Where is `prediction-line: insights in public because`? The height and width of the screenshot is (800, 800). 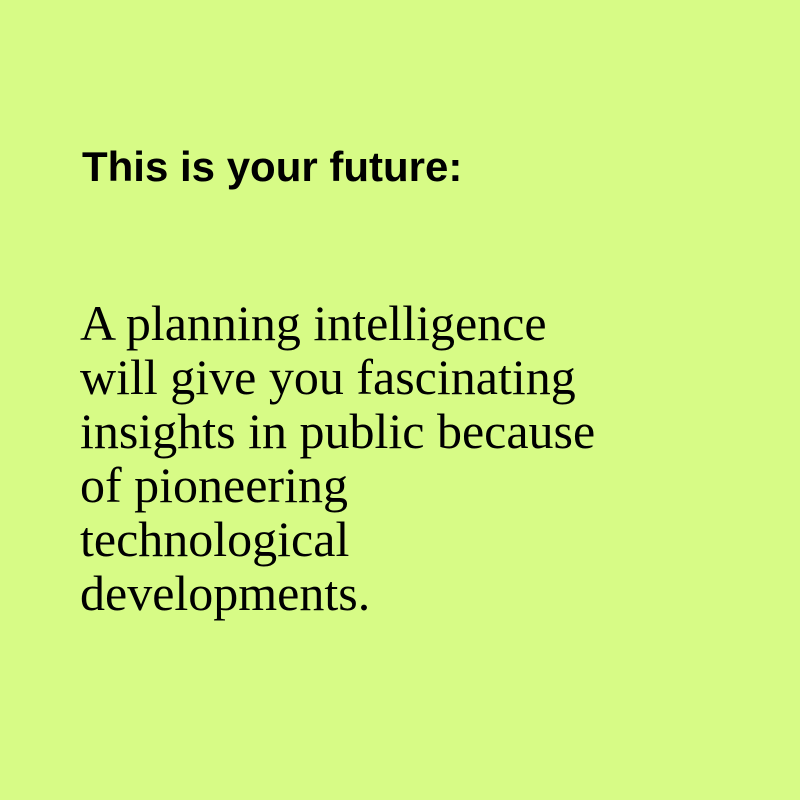
prediction-line: insights in public because is located at coordinates (338, 431).